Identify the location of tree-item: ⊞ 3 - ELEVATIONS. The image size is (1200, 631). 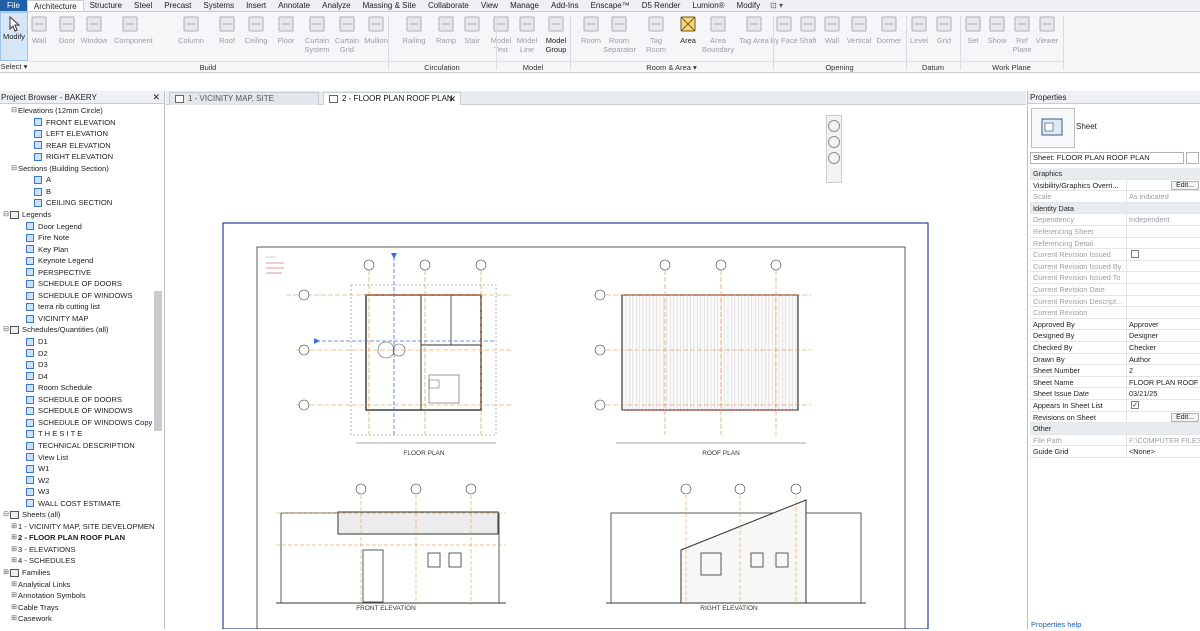
(42, 550).